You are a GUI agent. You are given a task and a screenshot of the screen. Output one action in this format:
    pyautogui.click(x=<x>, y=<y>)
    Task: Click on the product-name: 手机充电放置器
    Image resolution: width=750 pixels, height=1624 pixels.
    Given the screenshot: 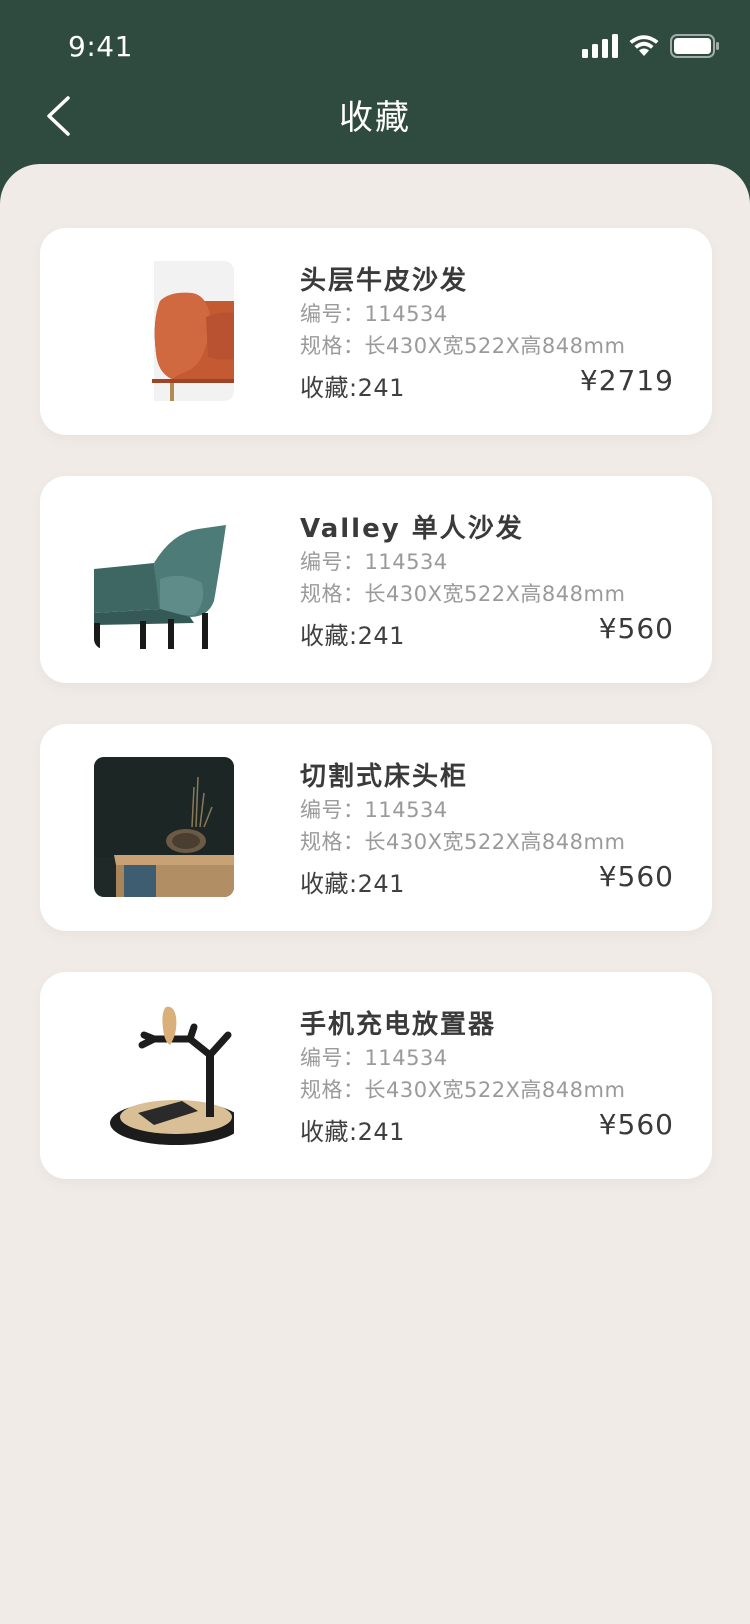 What is the action you would take?
    pyautogui.click(x=487, y=1025)
    